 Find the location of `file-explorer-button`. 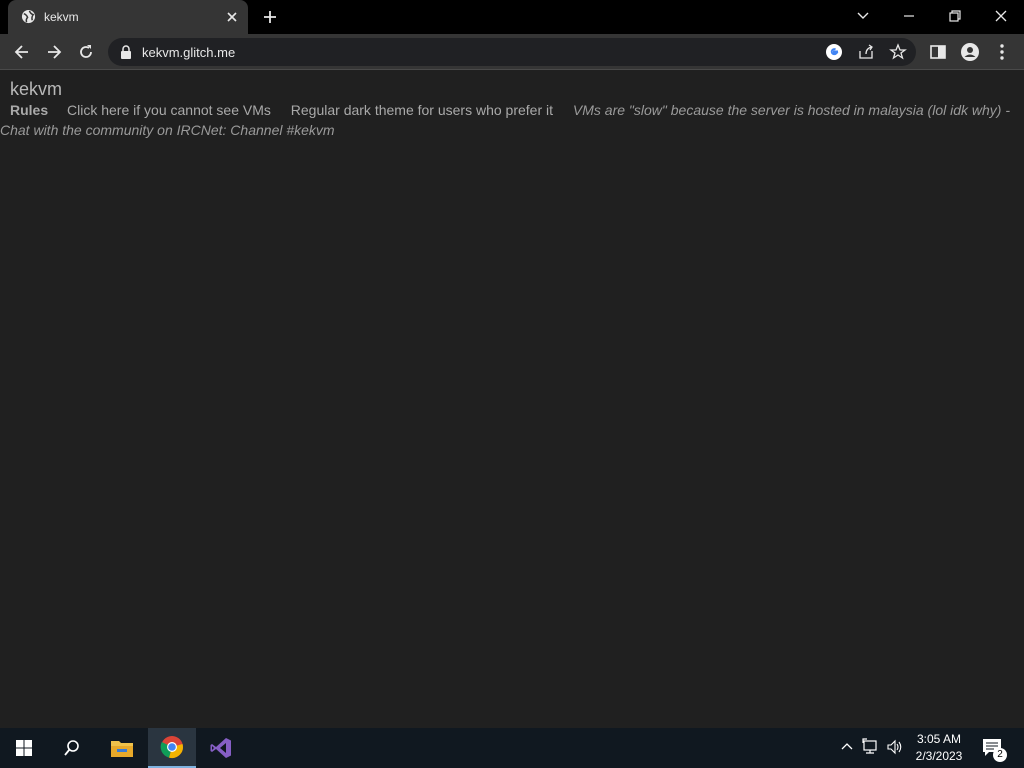

file-explorer-button is located at coordinates (122, 748).